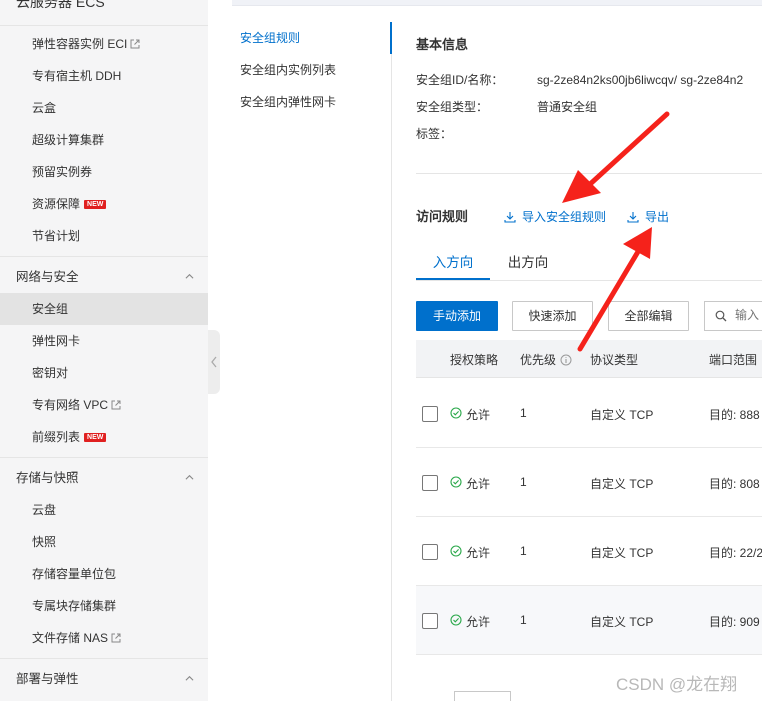 This screenshot has width=762, height=701. I want to click on sidebar-item: 专属块存储集群, so click(104, 606).